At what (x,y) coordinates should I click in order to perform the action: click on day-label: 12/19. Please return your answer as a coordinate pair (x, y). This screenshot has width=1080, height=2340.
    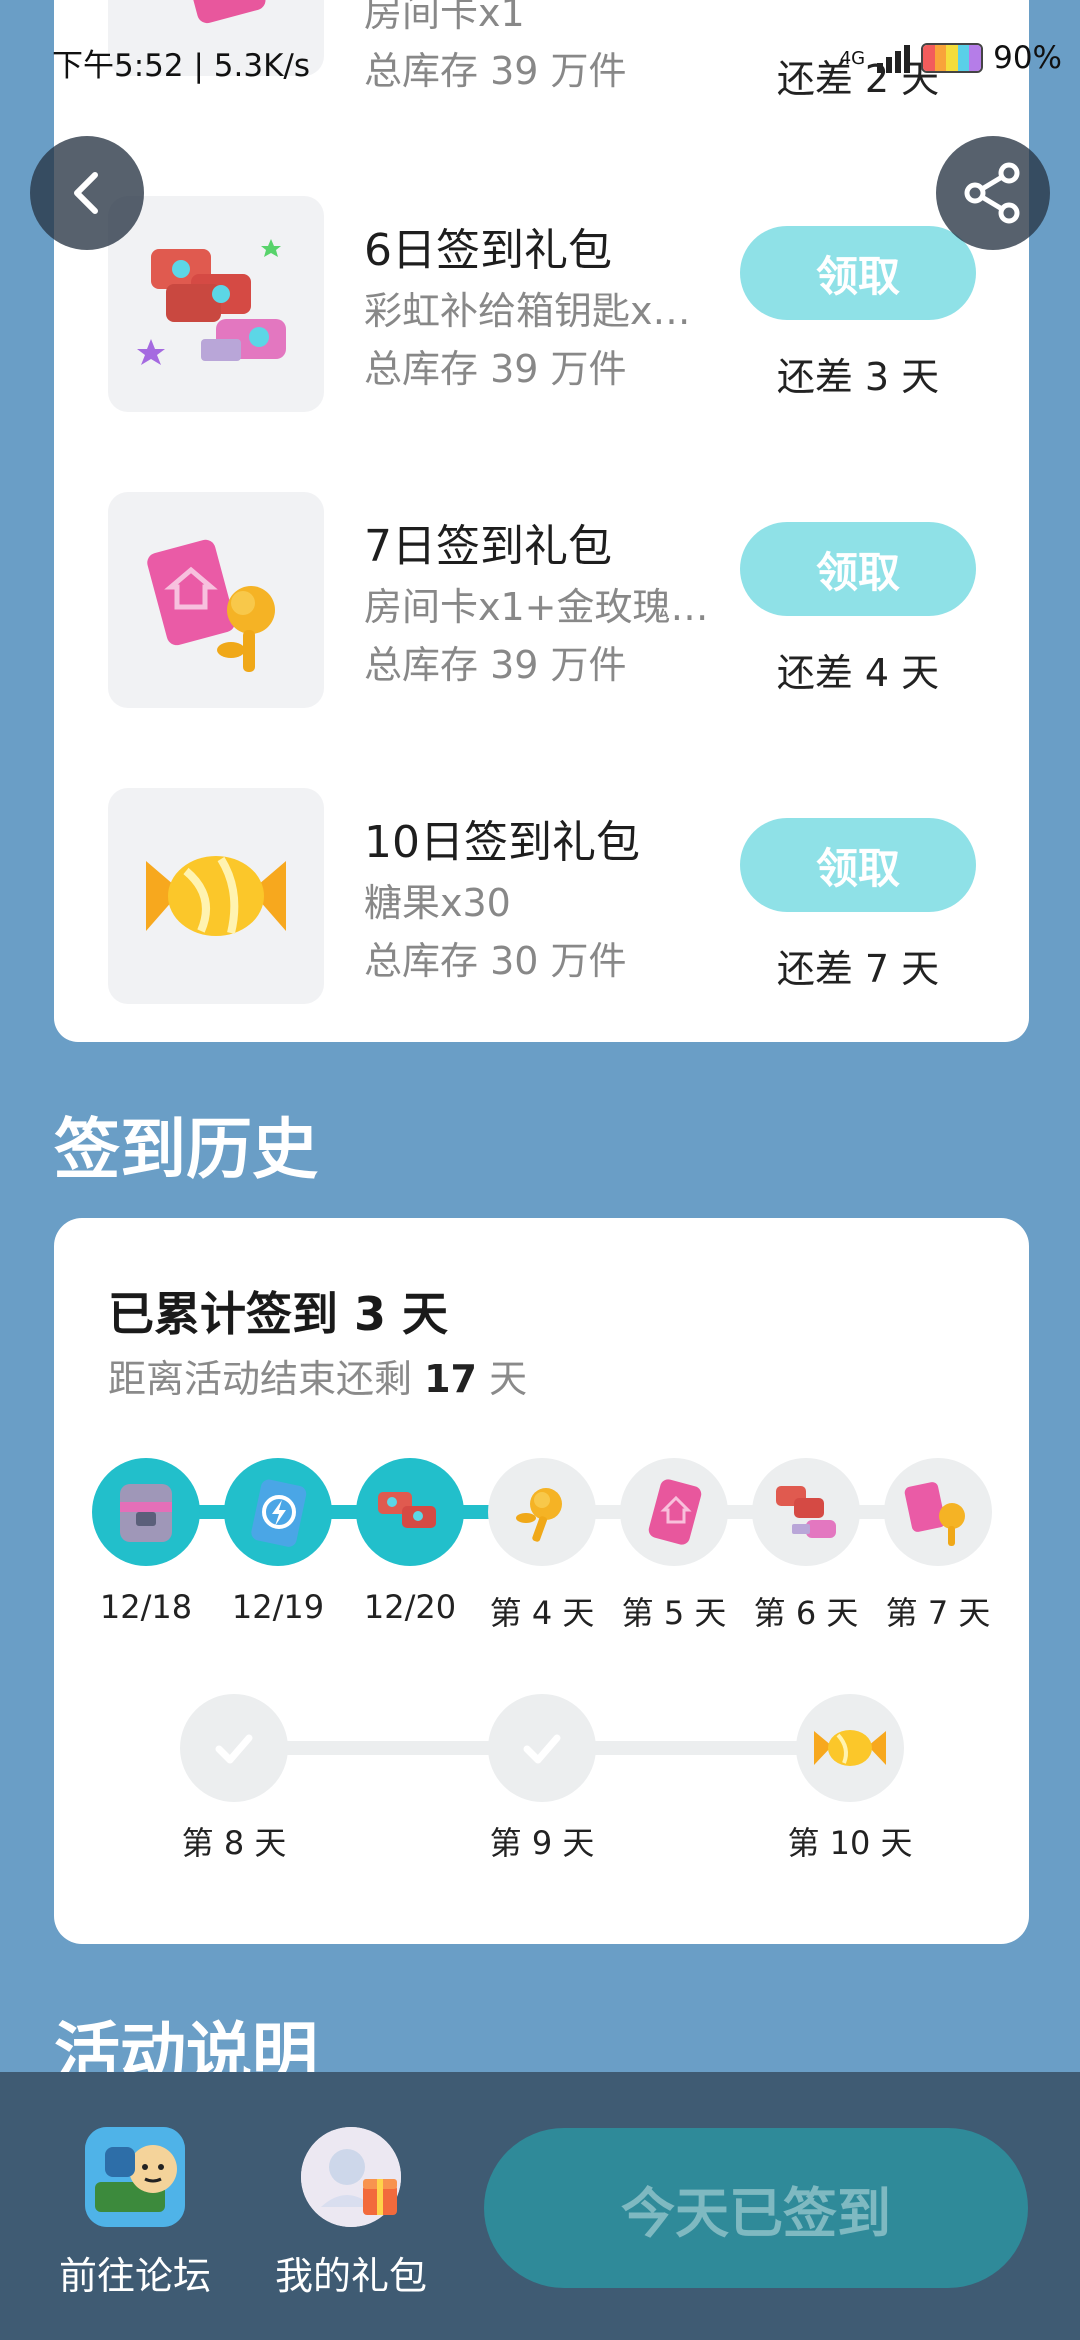
    Looking at the image, I should click on (278, 1607).